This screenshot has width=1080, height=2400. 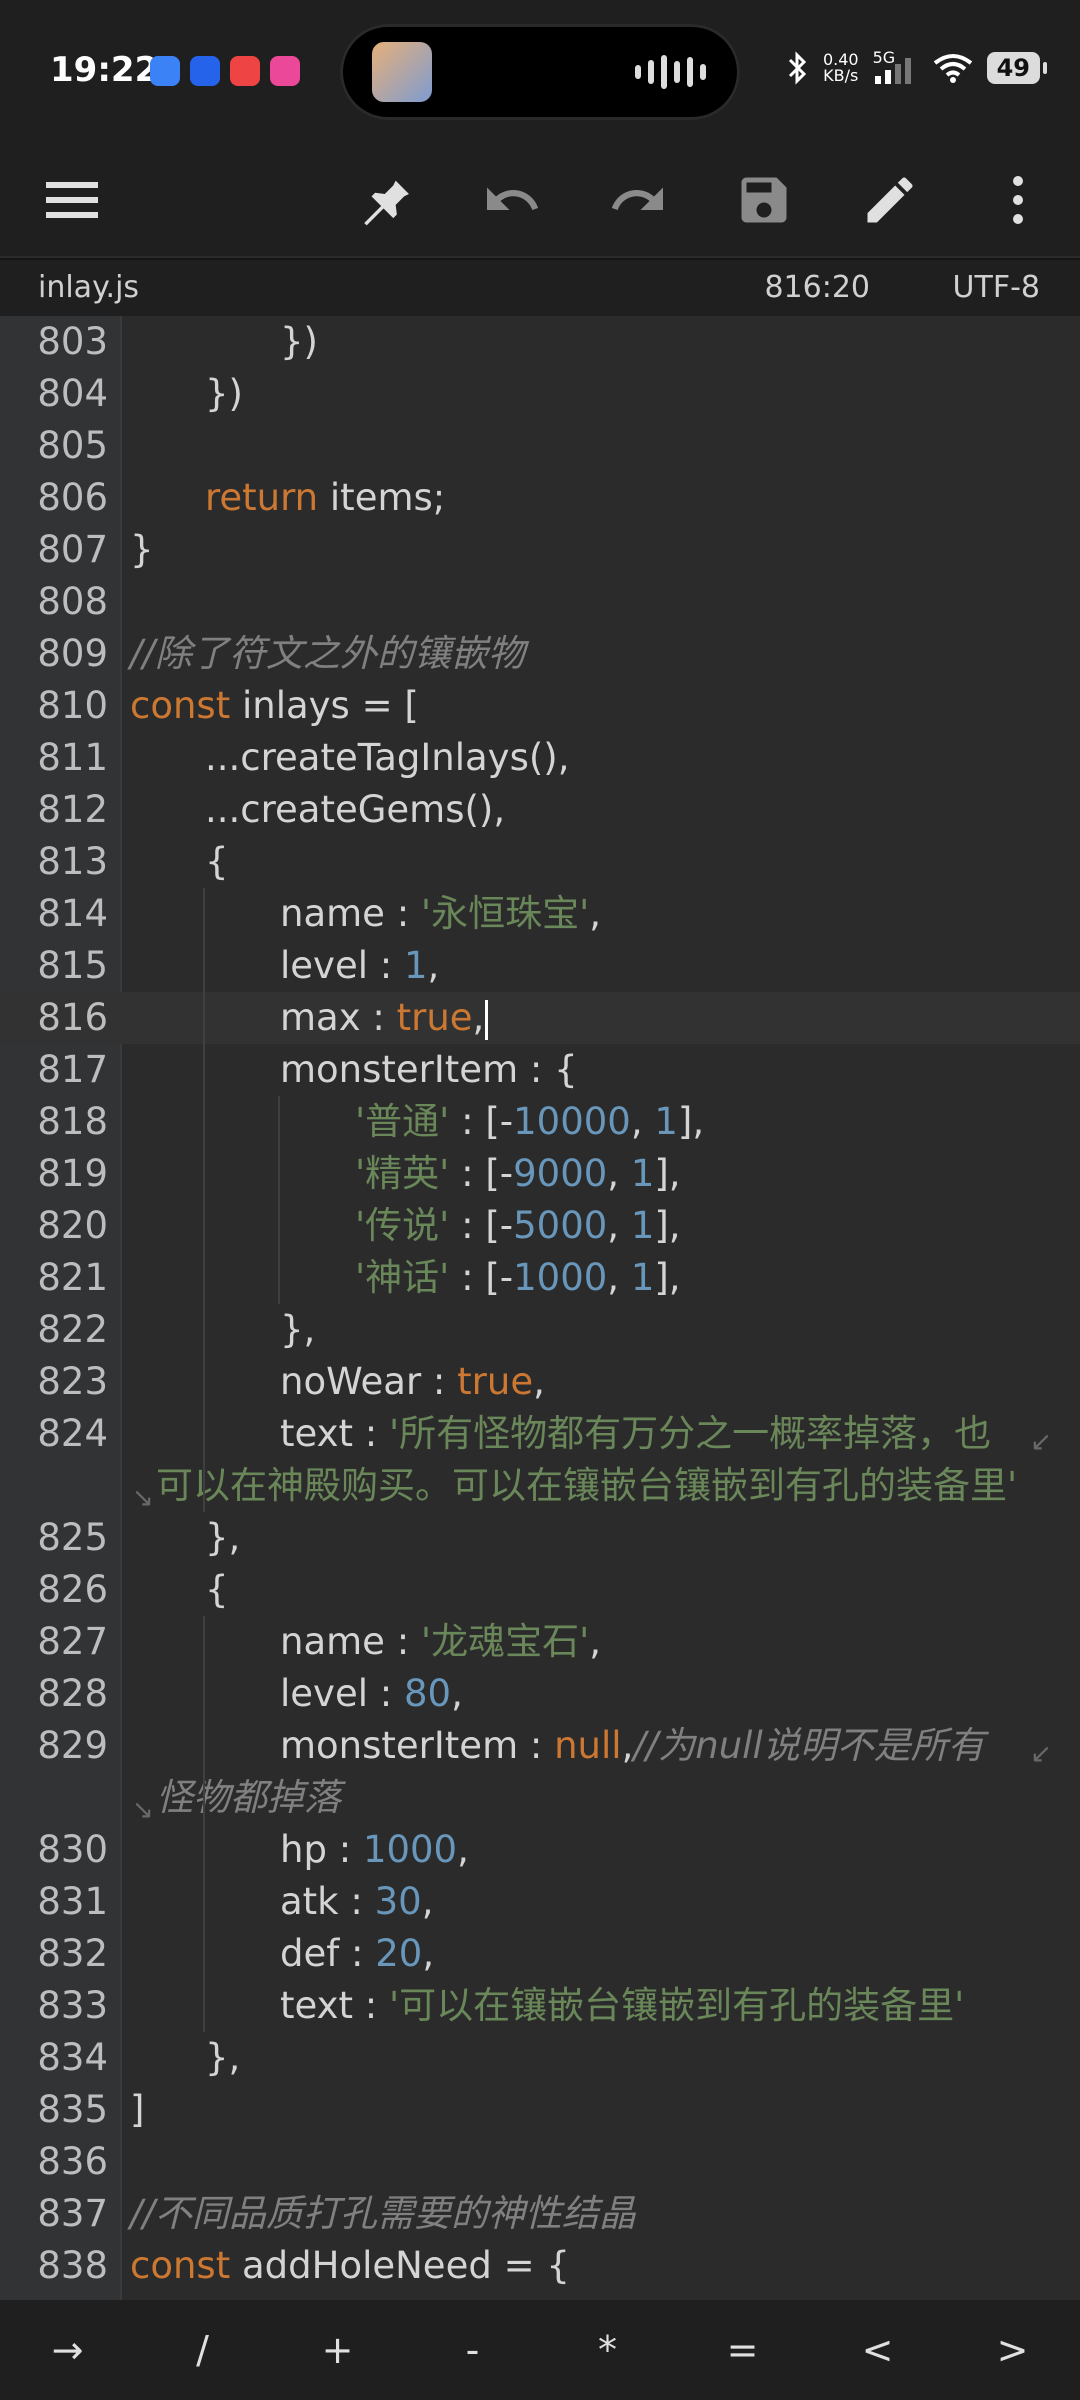 I want to click on punctuation-token: ], so click(x=137, y=2109).